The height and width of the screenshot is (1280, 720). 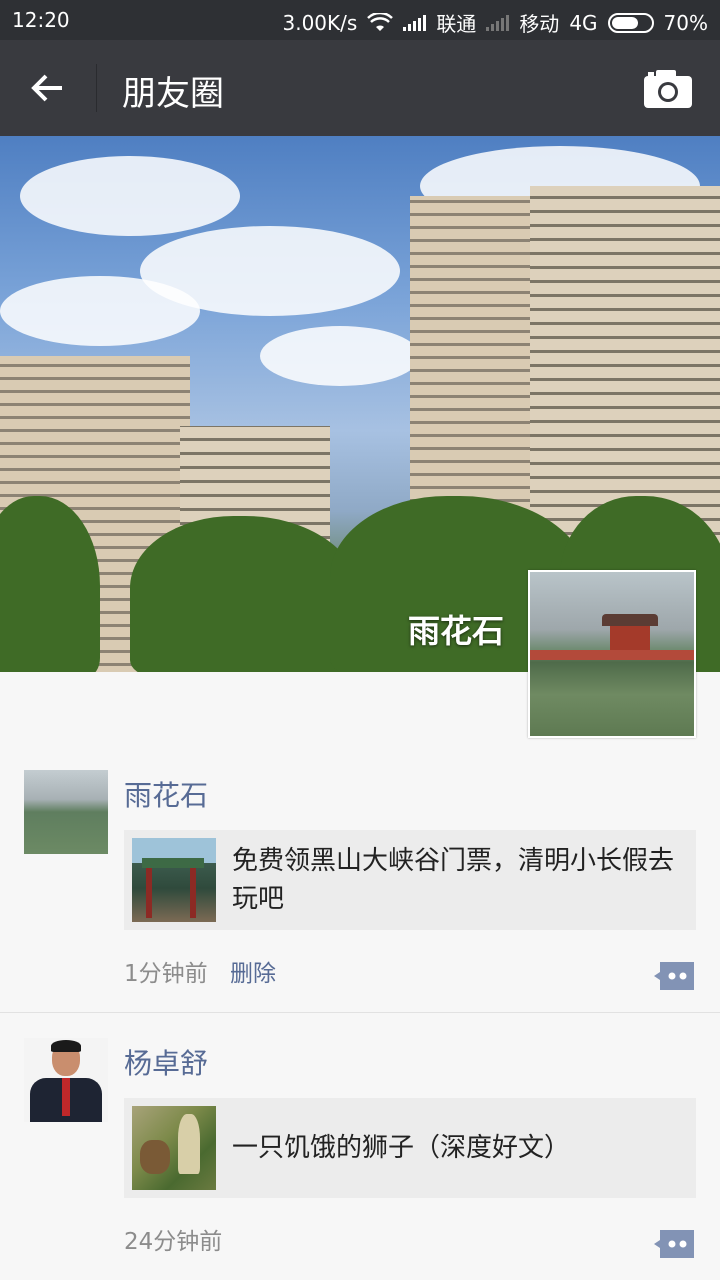 I want to click on shared-link: 免费领黑山大峡谷门票，清明小长假去玩吧, so click(x=410, y=880).